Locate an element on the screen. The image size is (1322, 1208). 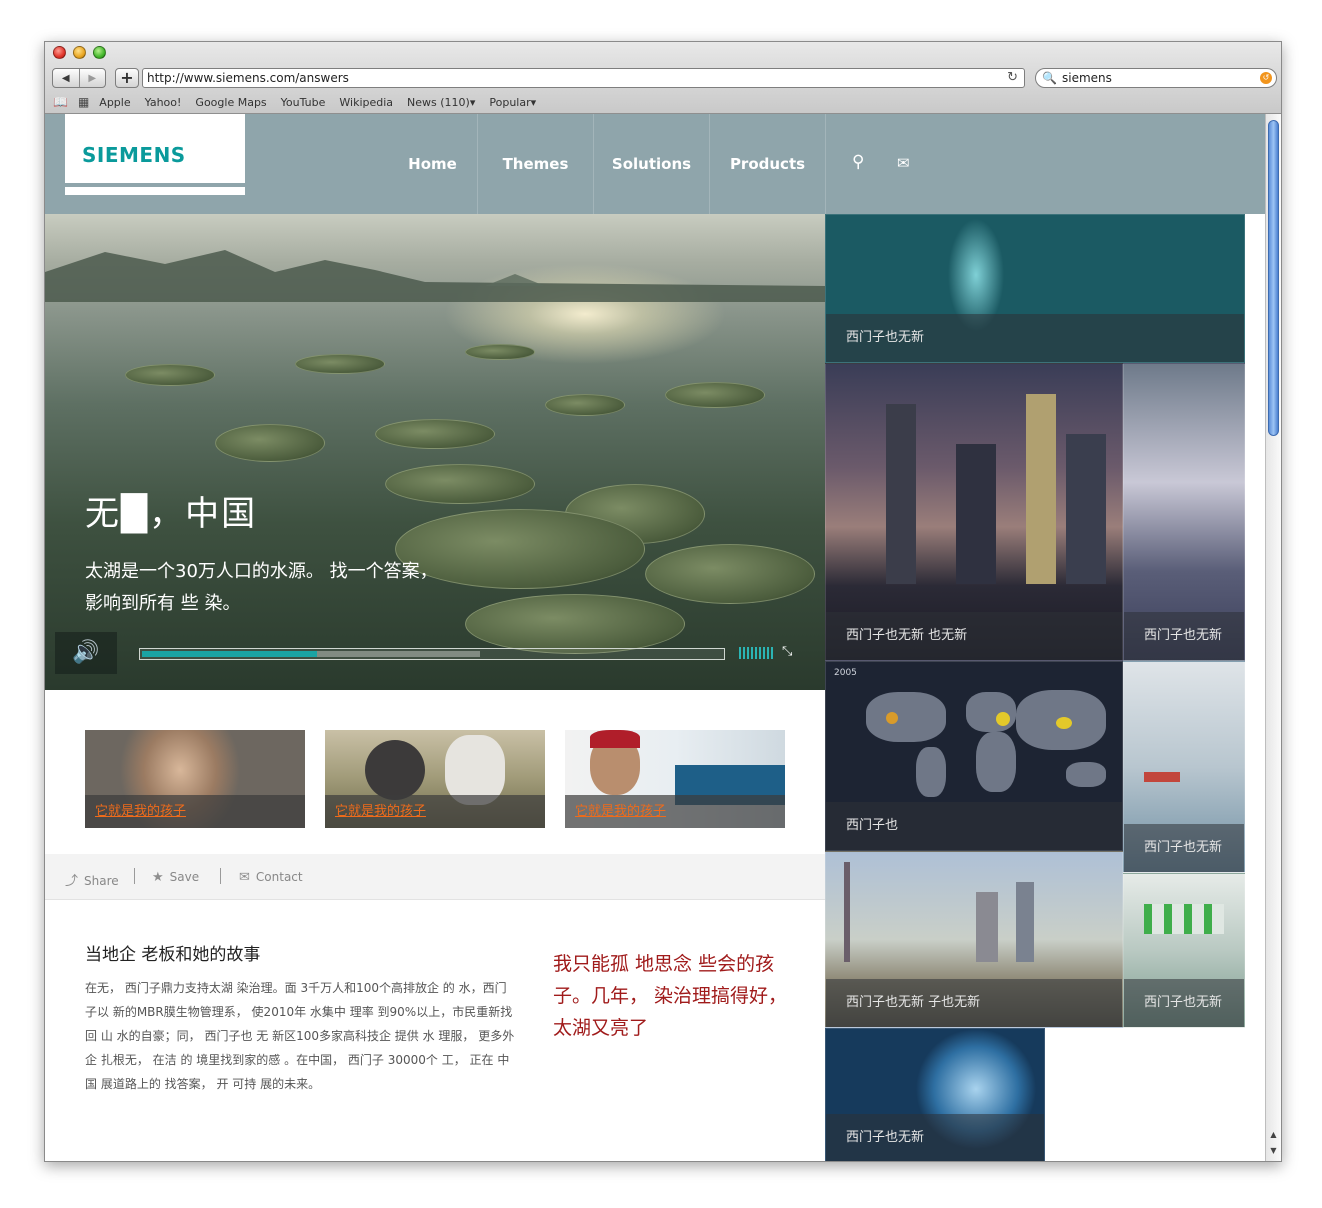
tile-water: 西门子也无新 is located at coordinates (1035, 288).